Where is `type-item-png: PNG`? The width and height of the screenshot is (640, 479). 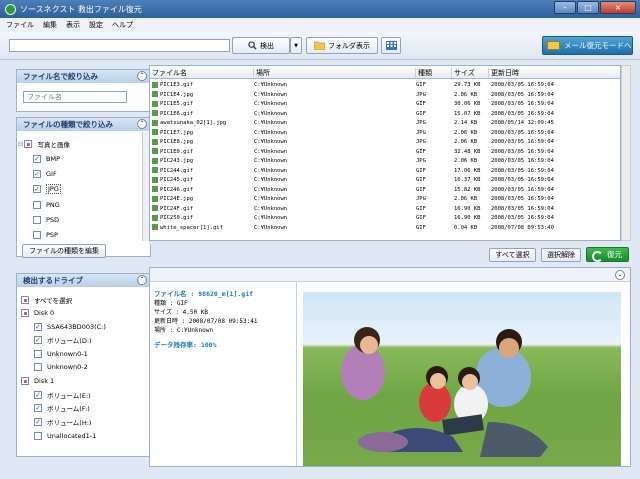
type-item-png: PNG is located at coordinates (46, 204).